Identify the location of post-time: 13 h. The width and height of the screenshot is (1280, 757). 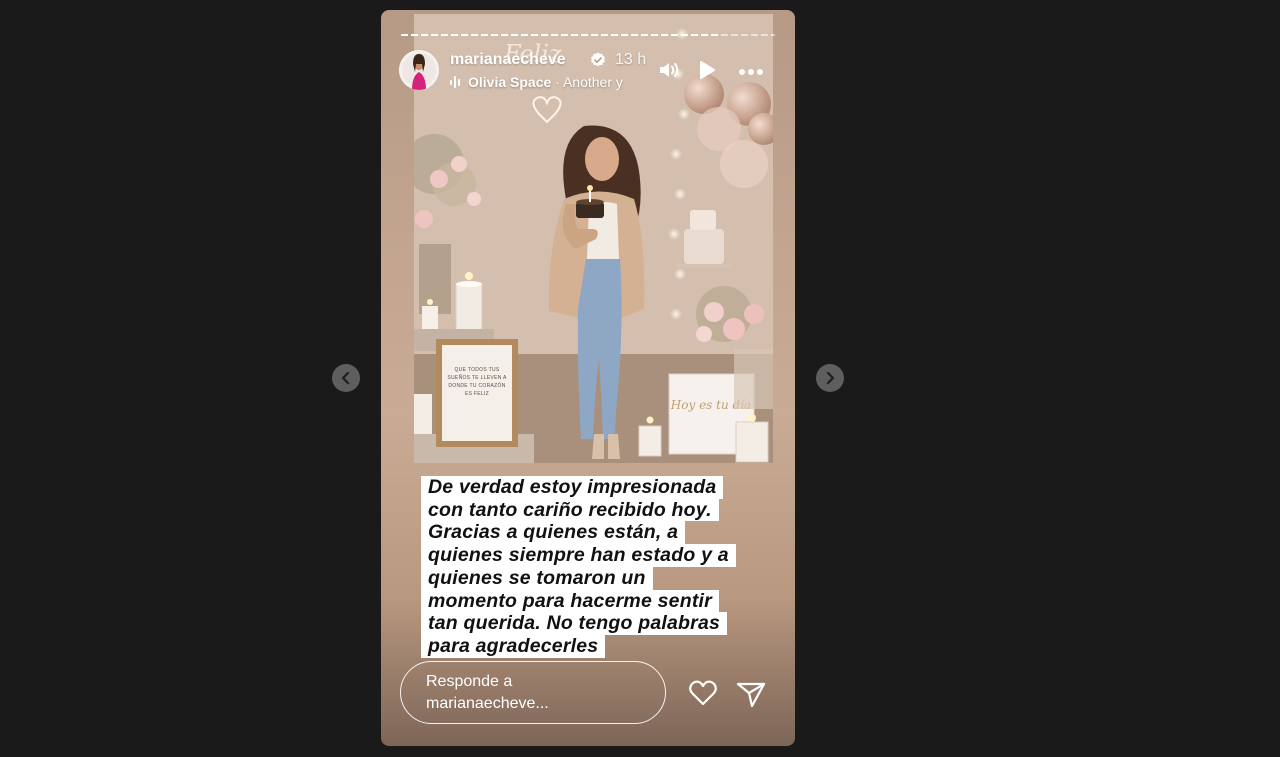
(631, 59).